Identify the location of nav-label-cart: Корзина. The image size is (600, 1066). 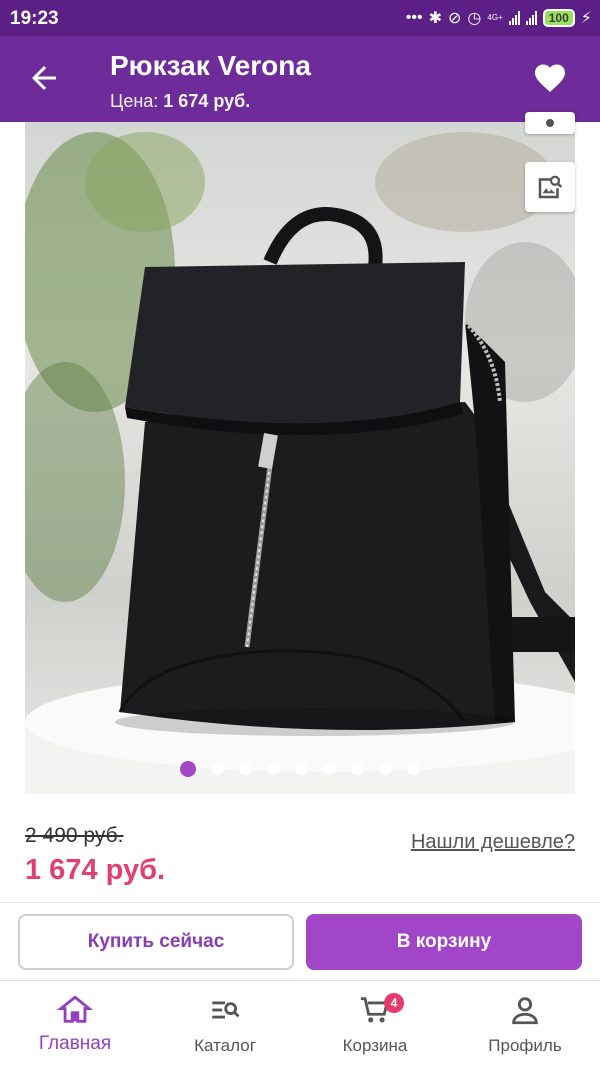
(375, 1045).